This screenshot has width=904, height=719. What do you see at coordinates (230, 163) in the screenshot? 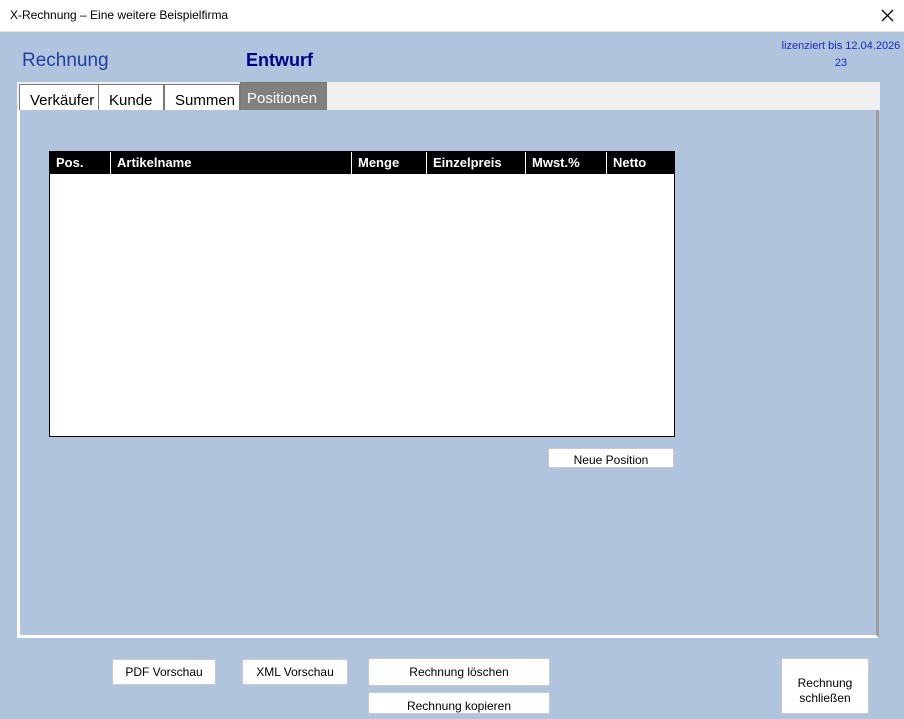
I see `column-header-artikelname: Artikelname` at bounding box center [230, 163].